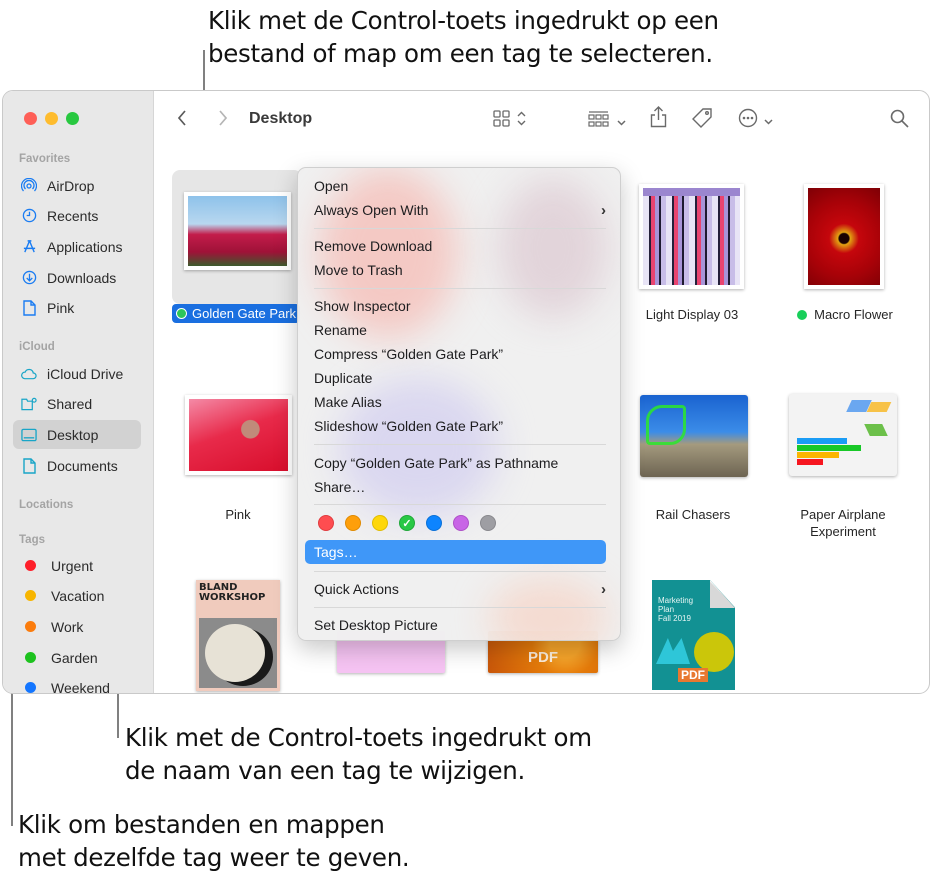 Image resolution: width=931 pixels, height=878 pixels. I want to click on sidebar-item-label: Downloads, so click(82, 277).